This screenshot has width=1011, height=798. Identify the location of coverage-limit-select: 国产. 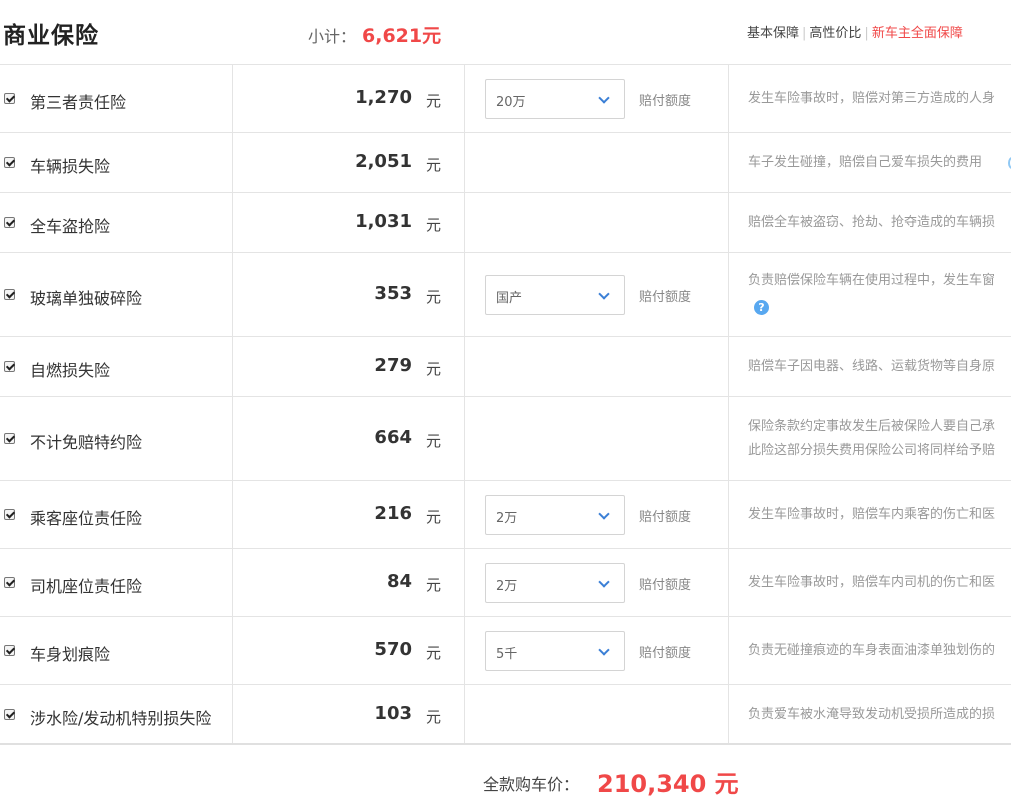
(555, 295).